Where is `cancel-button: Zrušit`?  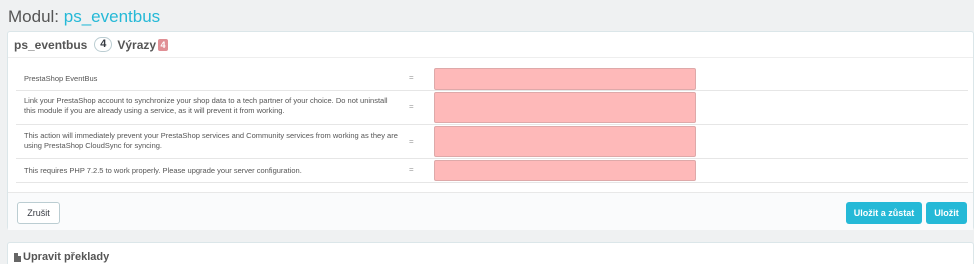 cancel-button: Zrušit is located at coordinates (38, 213).